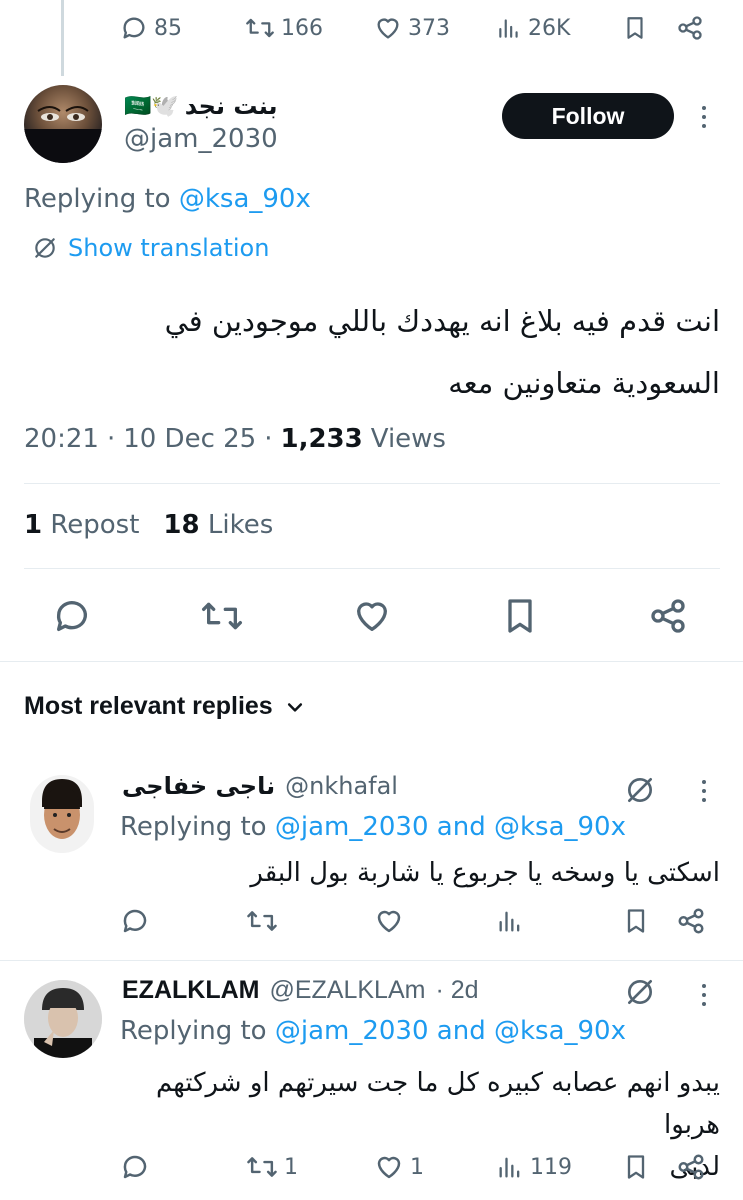  Describe the element at coordinates (148, 525) in the screenshot. I see `engagement-stats: 1 Repost 18 Likes` at that location.